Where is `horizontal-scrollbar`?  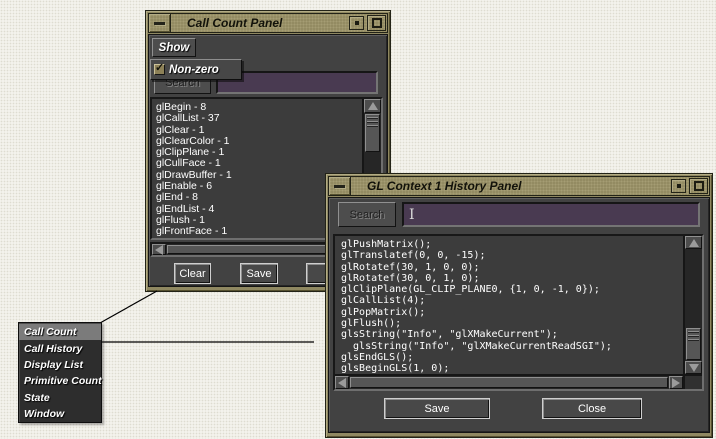
horizontal-scrollbar is located at coordinates (509, 381).